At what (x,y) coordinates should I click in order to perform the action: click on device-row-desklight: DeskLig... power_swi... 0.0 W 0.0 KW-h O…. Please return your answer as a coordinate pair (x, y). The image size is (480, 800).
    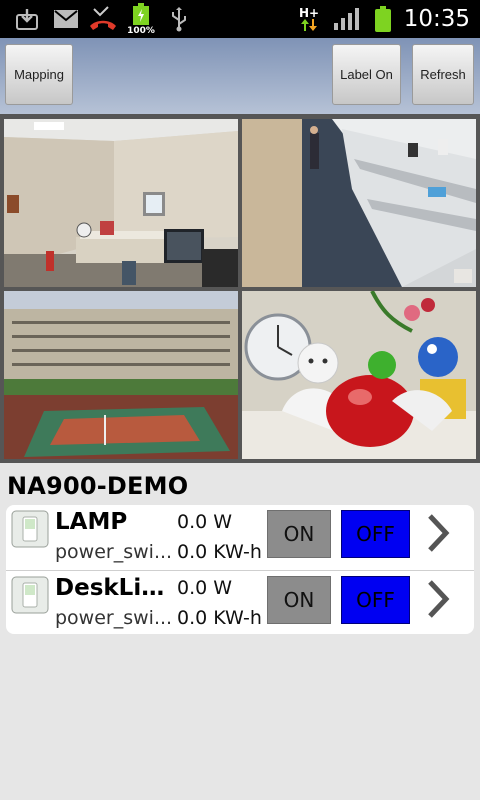
    Looking at the image, I should click on (240, 602).